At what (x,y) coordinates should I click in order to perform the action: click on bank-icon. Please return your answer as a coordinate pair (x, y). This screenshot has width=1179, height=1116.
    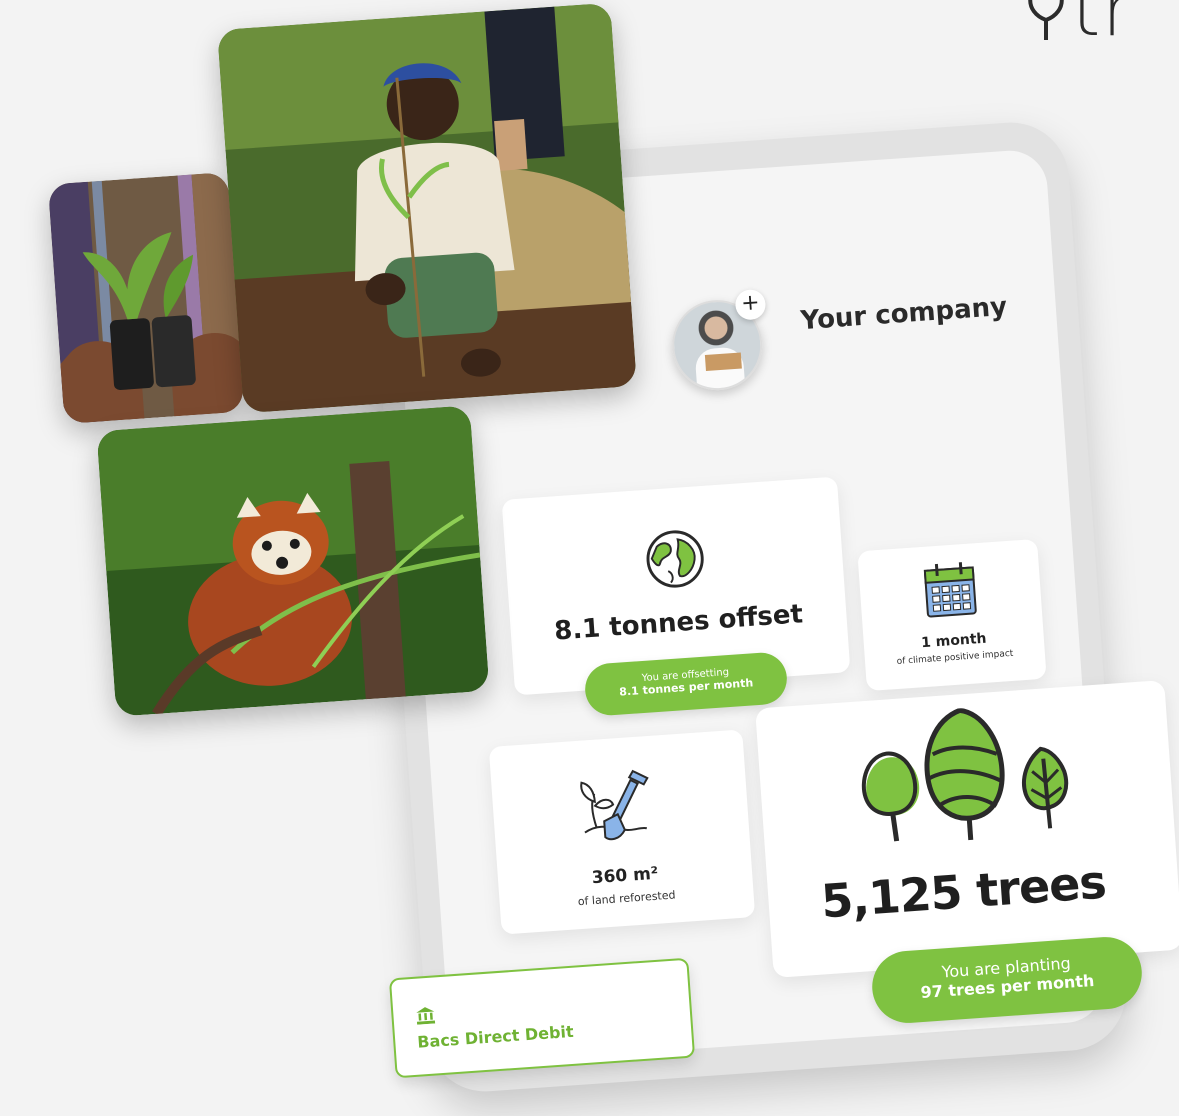
    Looking at the image, I should click on (426, 1016).